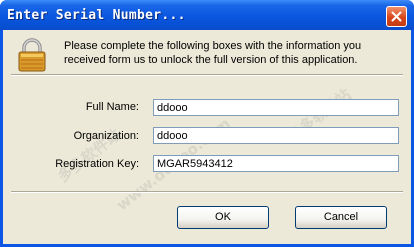 This screenshot has height=247, width=414. What do you see at coordinates (112, 107) in the screenshot?
I see `full-name-label: Full Name:` at bounding box center [112, 107].